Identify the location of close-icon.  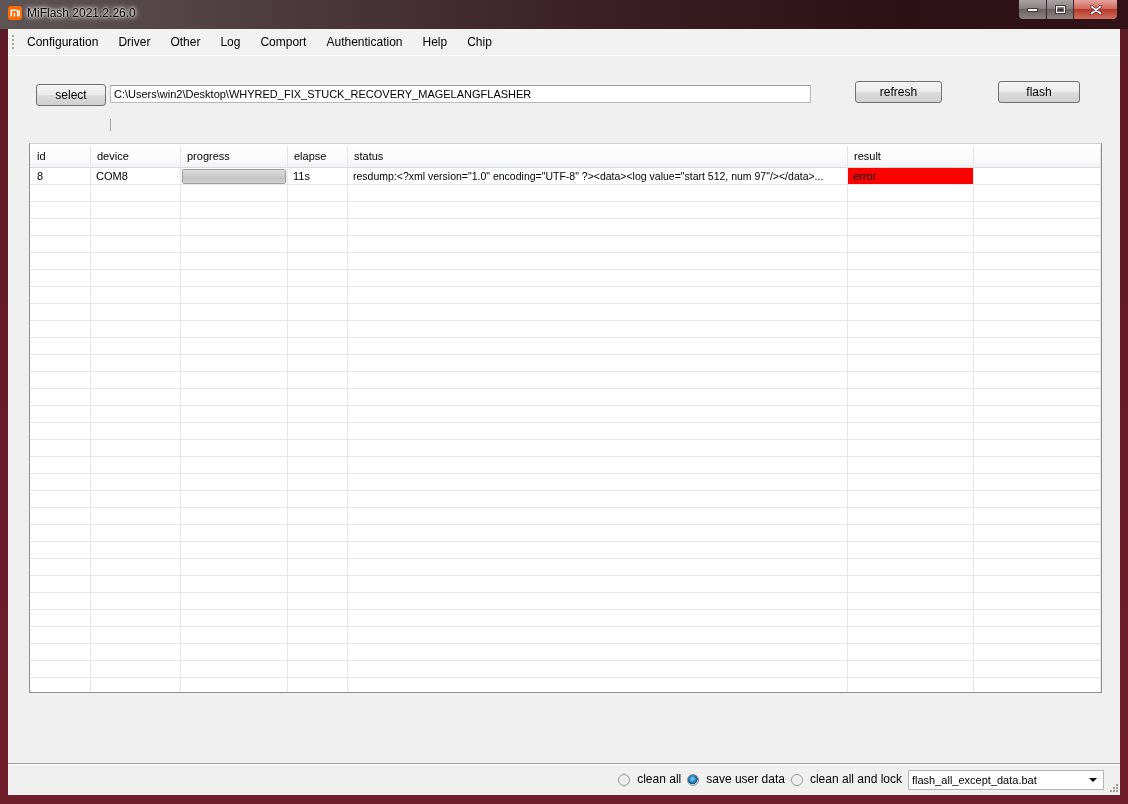
(1095, 9).